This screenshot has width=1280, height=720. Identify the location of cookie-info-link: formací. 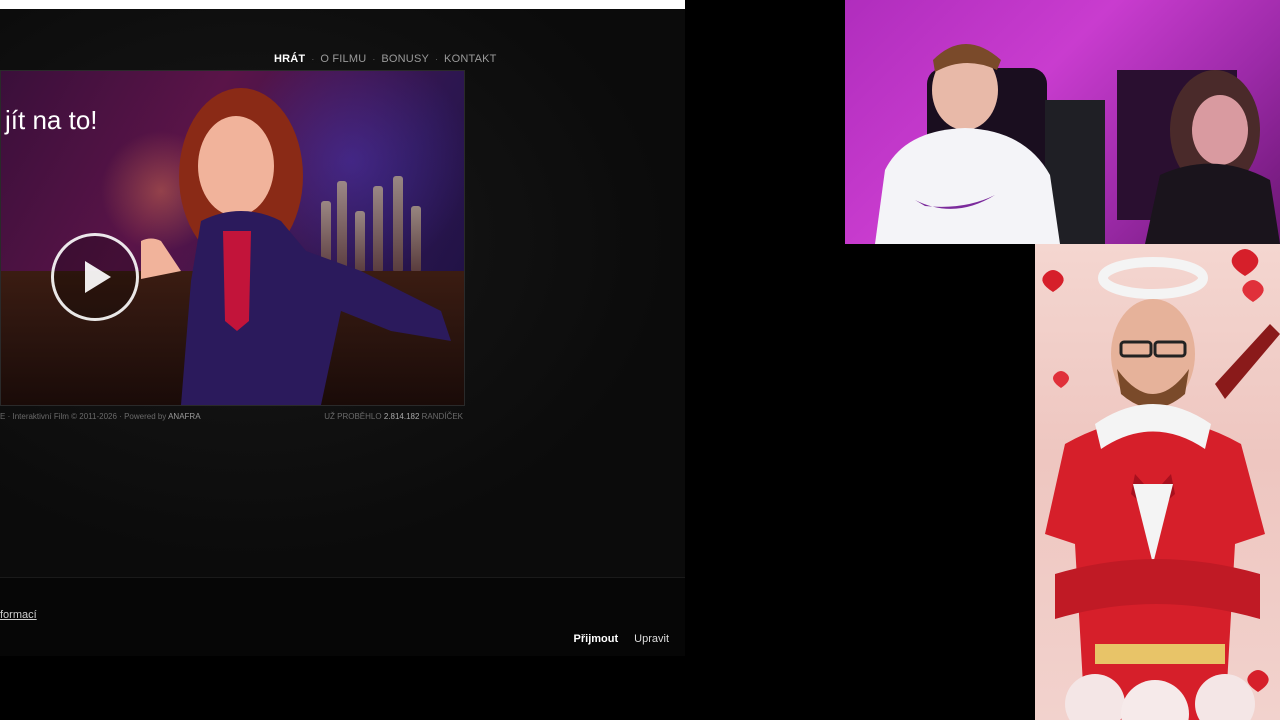
(18, 615).